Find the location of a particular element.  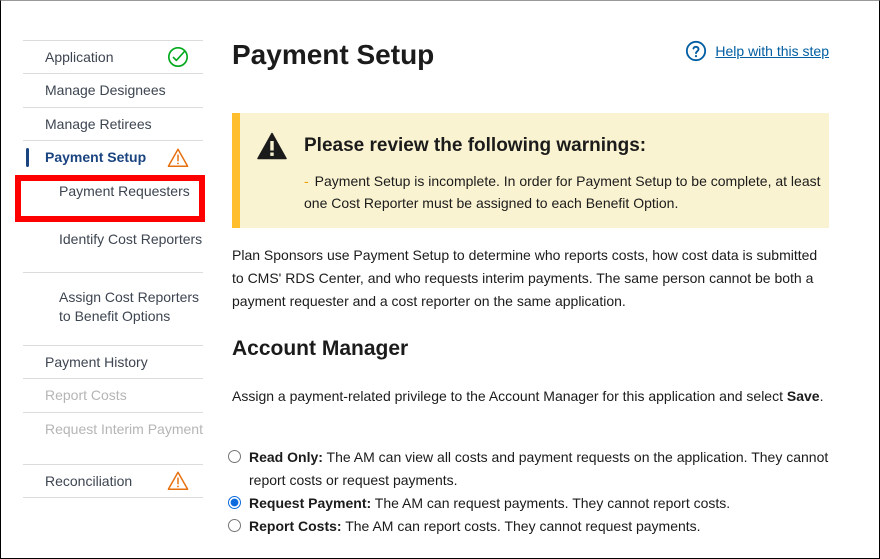

check-circle-icon is located at coordinates (178, 57).